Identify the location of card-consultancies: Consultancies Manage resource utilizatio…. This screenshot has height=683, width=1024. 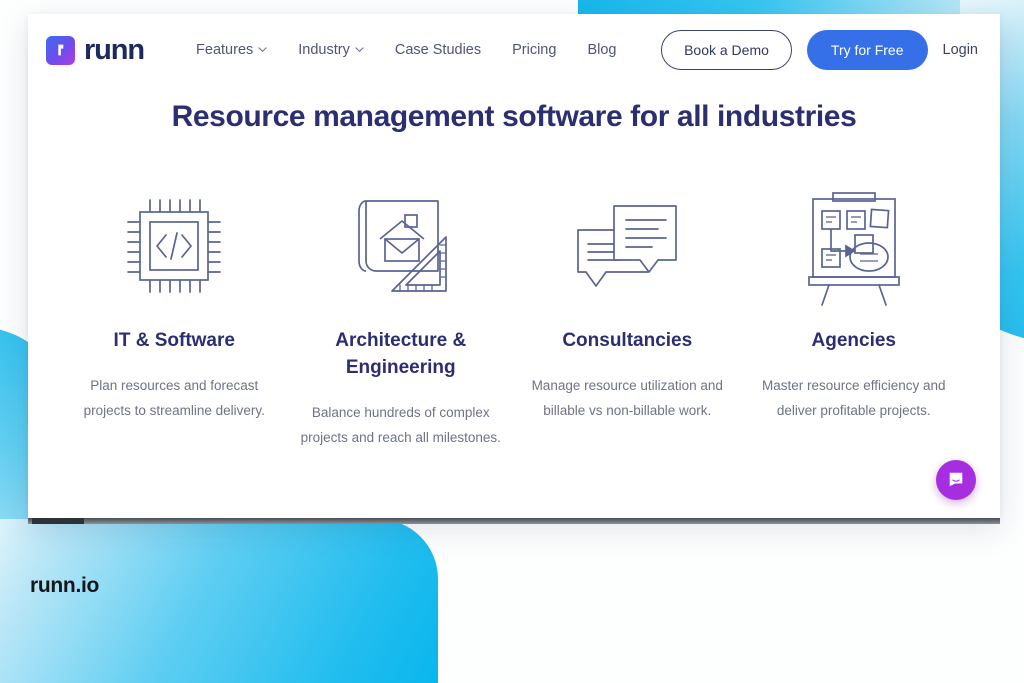
(627, 318).